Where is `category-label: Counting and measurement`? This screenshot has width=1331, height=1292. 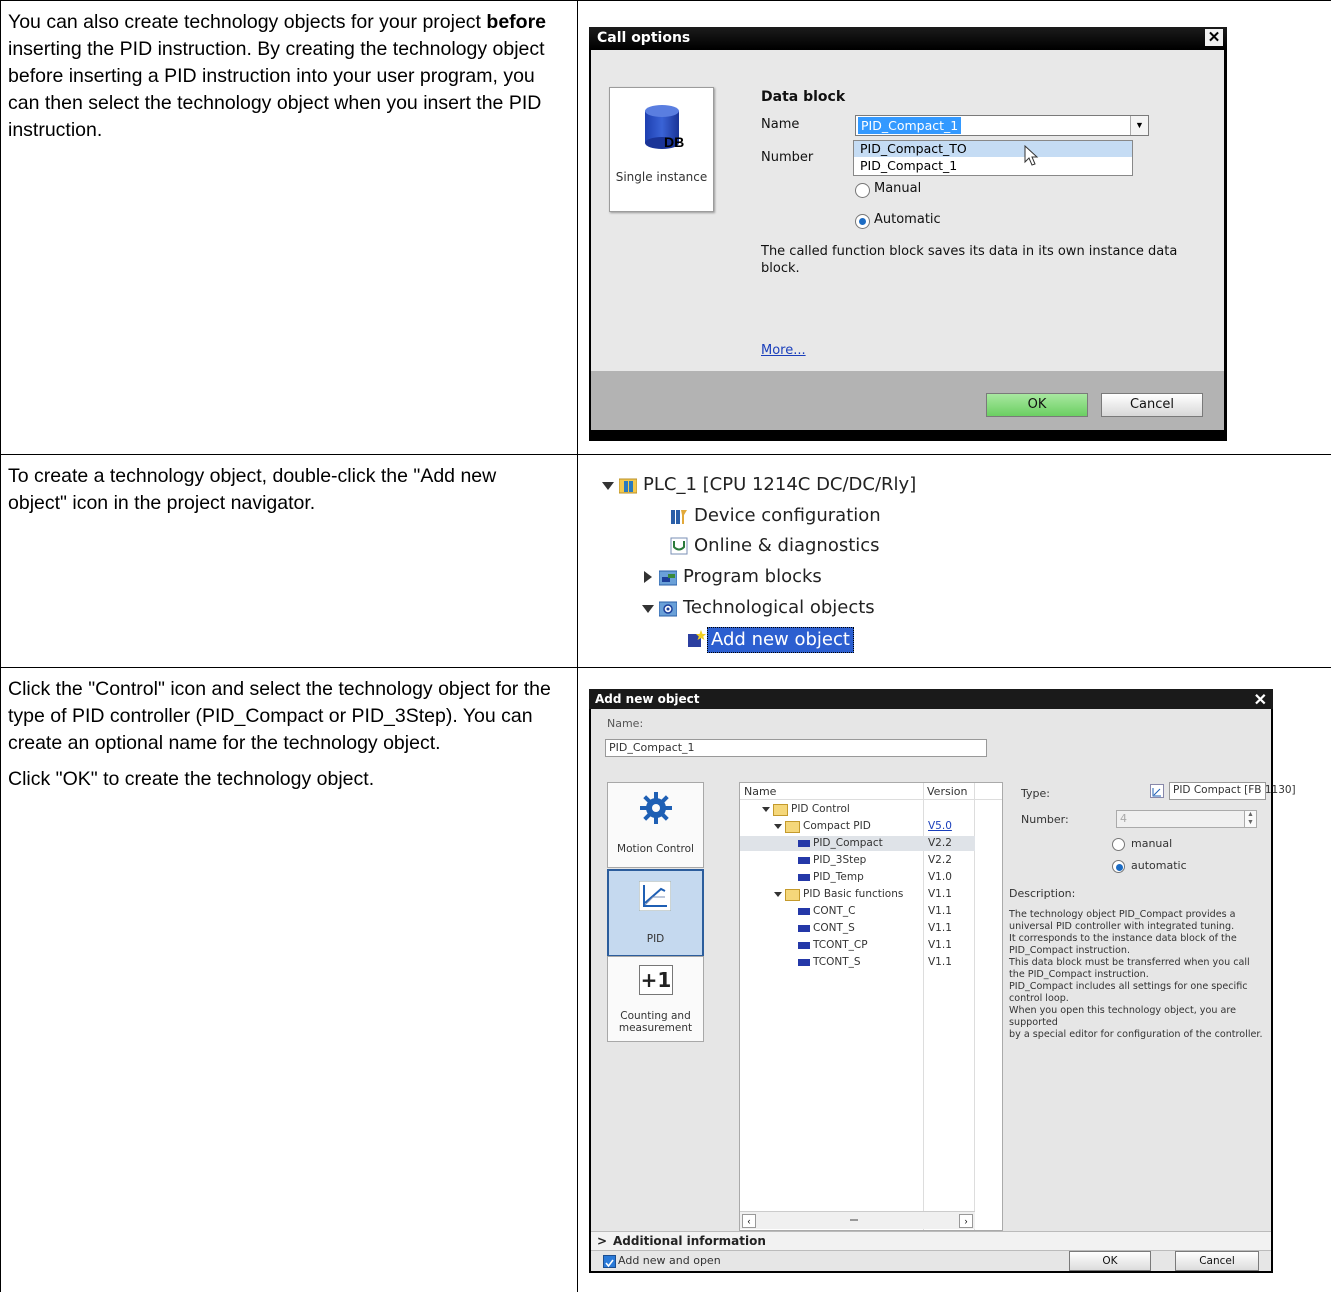
category-label: Counting and measurement is located at coordinates (655, 1022).